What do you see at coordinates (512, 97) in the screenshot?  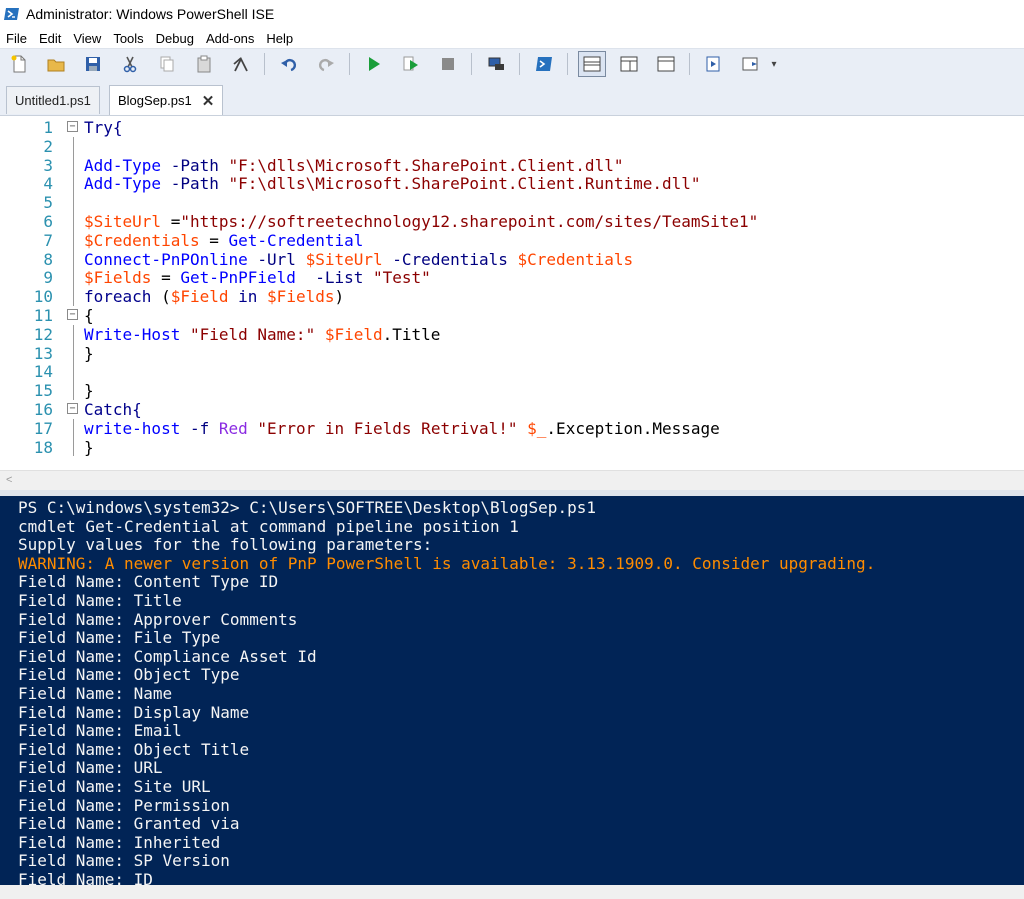 I see `tab-strip: Untitled1.ps1 BlogSep.ps1 ✕` at bounding box center [512, 97].